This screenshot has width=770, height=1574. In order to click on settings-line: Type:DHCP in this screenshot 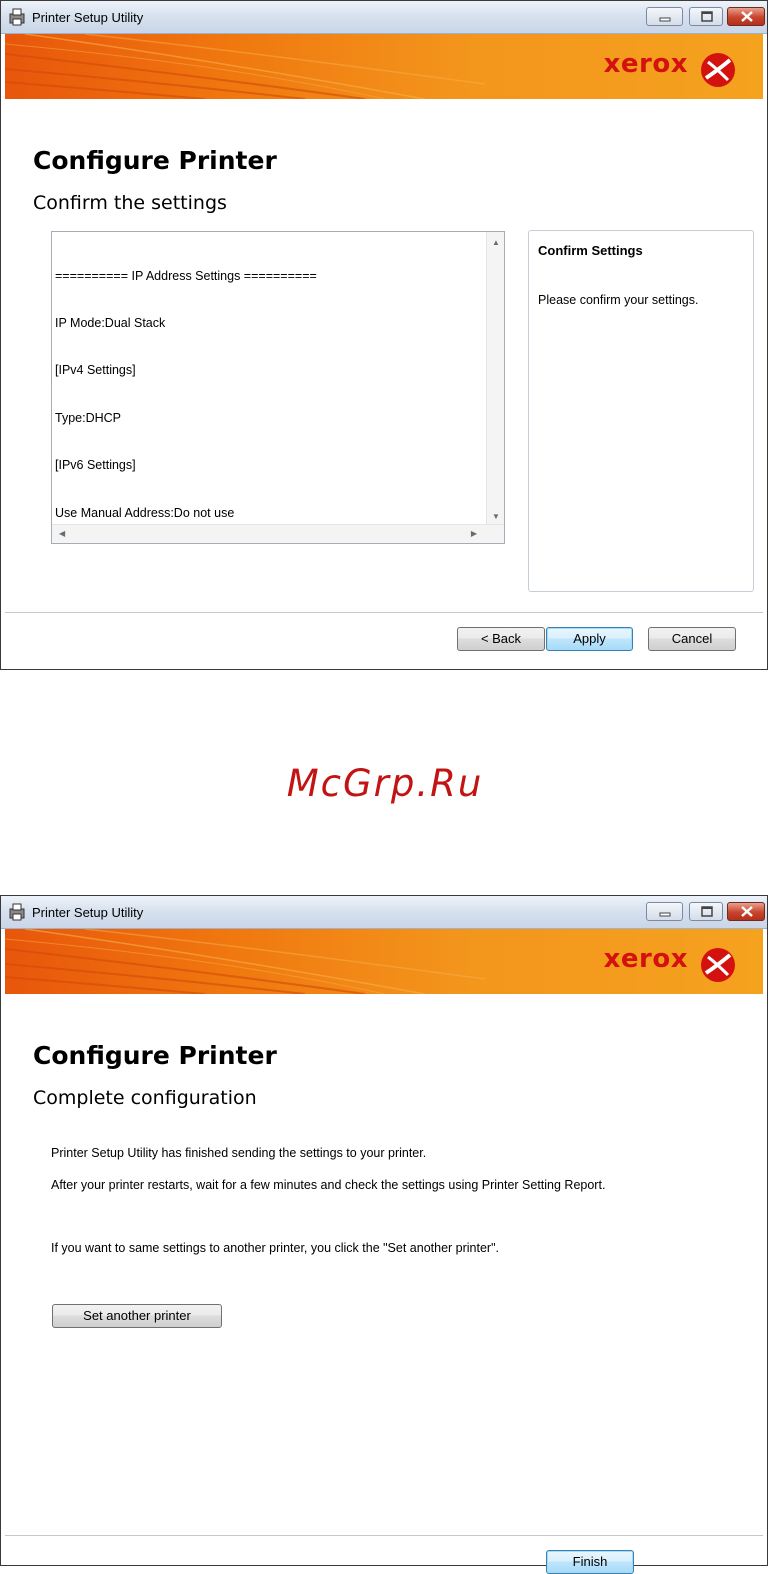, I will do `click(88, 417)`.